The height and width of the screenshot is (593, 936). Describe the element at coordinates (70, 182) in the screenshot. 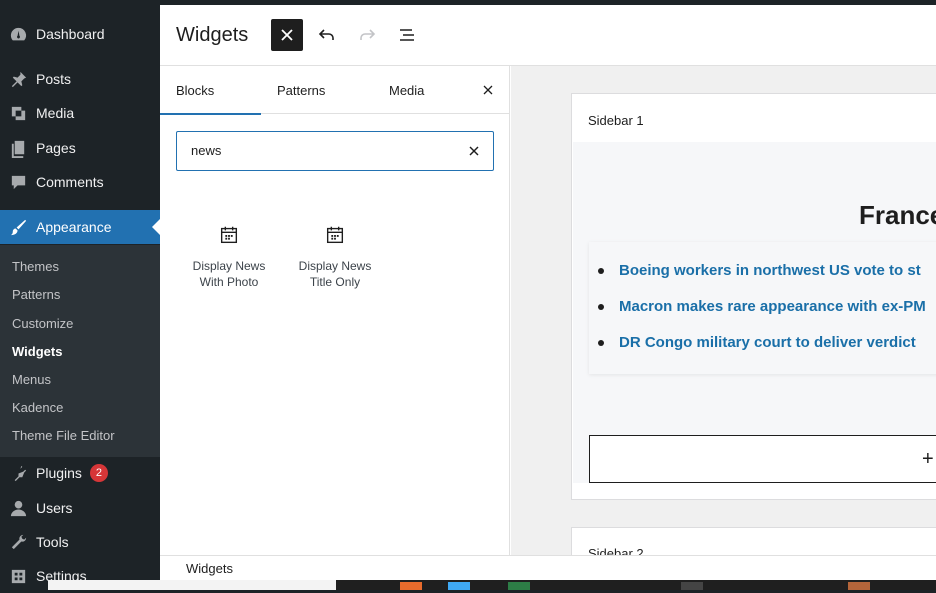

I see `menu-label: Comments` at that location.